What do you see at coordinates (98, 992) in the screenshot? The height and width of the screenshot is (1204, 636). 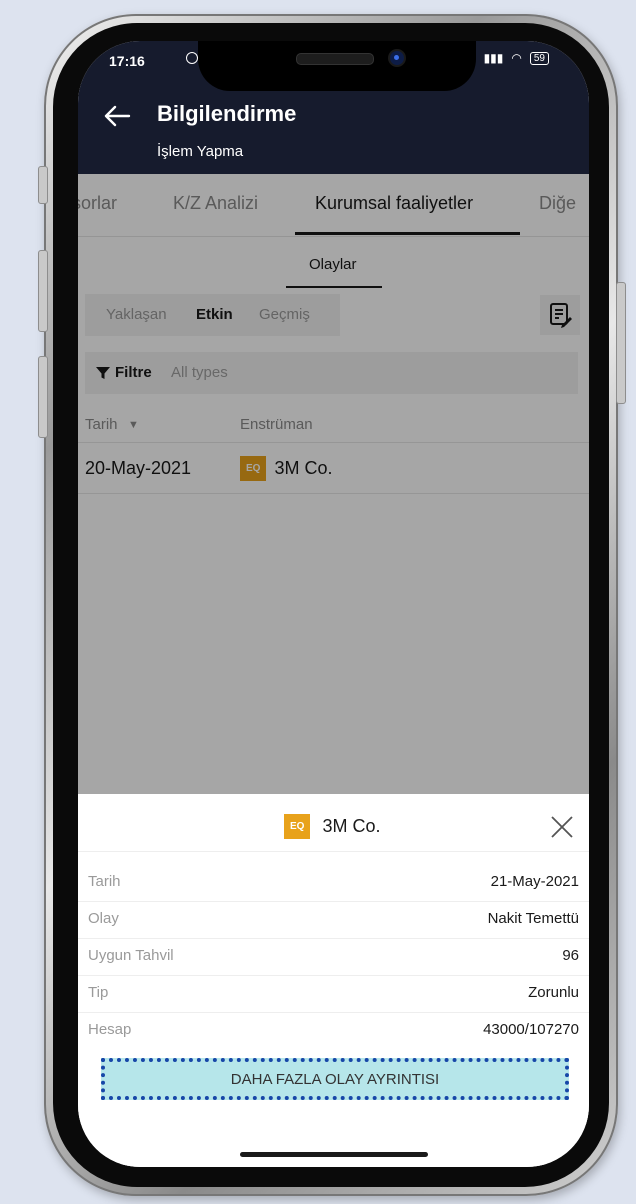 I see `detail-label-type: Tip` at bounding box center [98, 992].